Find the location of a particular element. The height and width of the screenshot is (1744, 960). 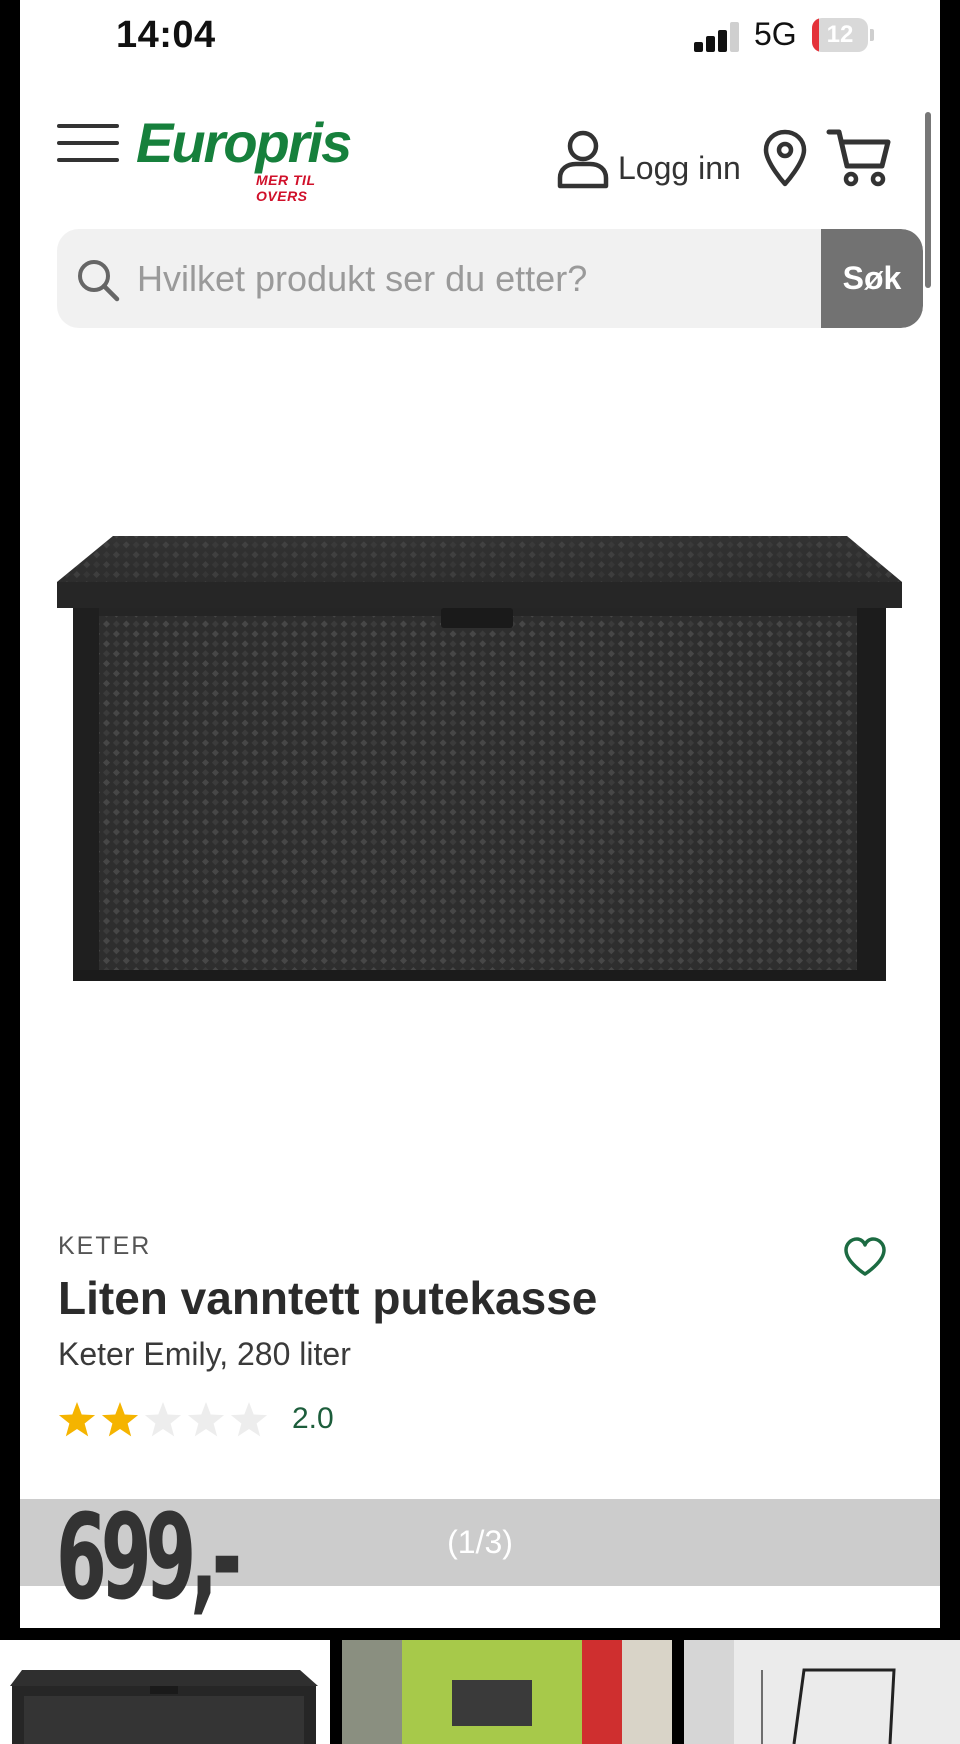

thumbnail-1-image is located at coordinates (165, 1692).